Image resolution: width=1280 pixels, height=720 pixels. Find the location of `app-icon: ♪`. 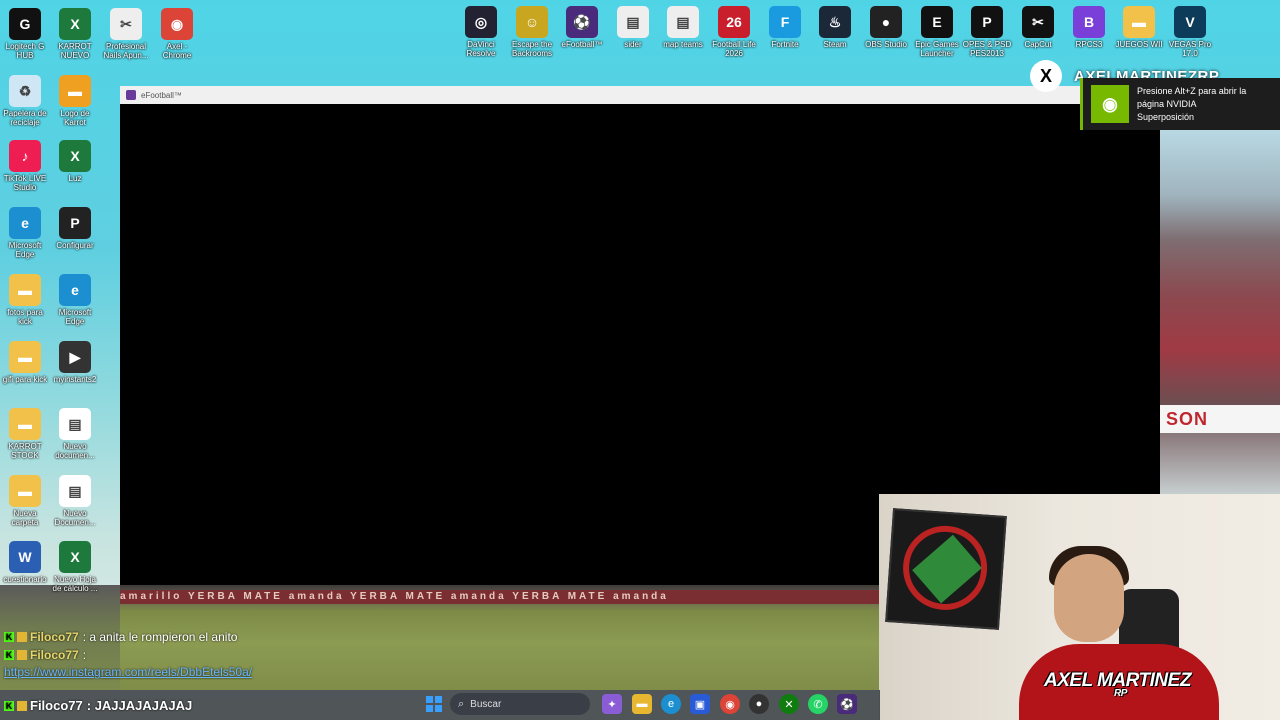

app-icon: ♪ is located at coordinates (25, 156).